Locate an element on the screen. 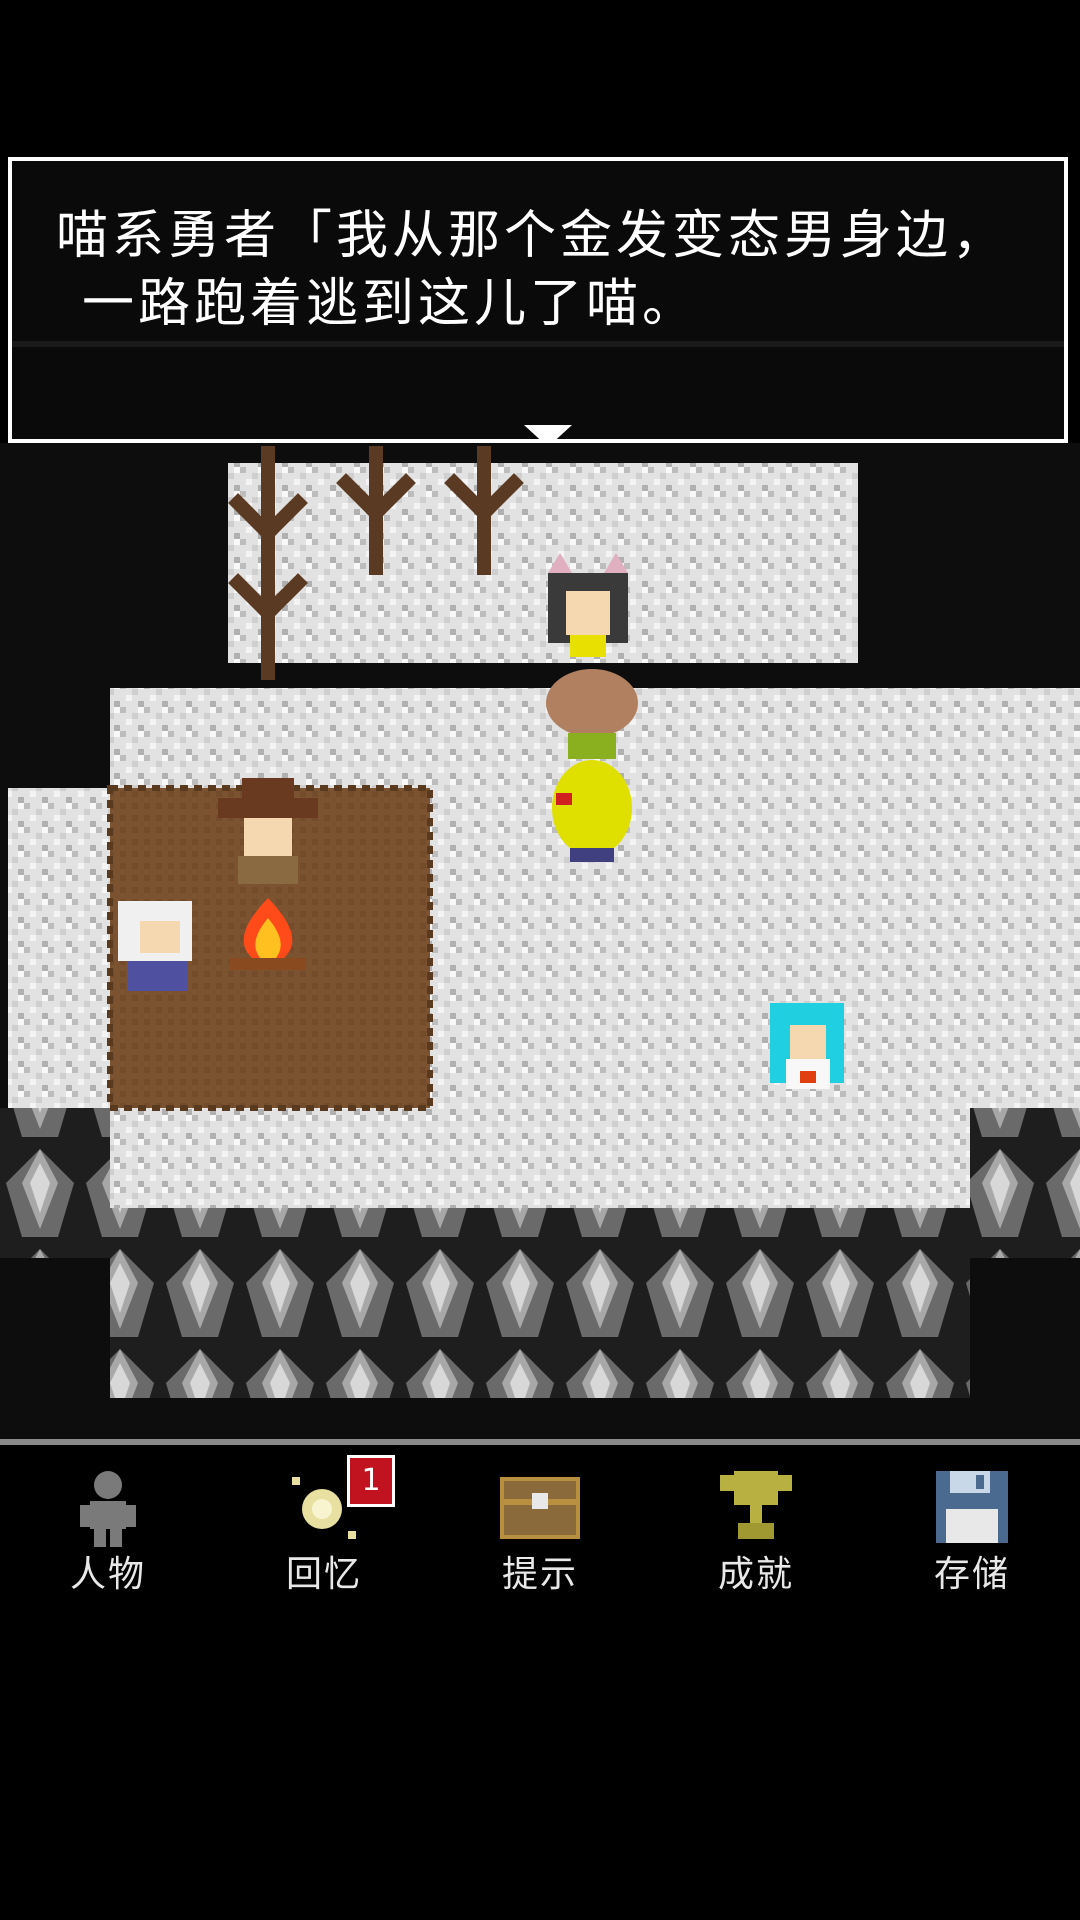 The height and width of the screenshot is (1920, 1080). menu-item-memory: 1 回忆 is located at coordinates (324, 1535).